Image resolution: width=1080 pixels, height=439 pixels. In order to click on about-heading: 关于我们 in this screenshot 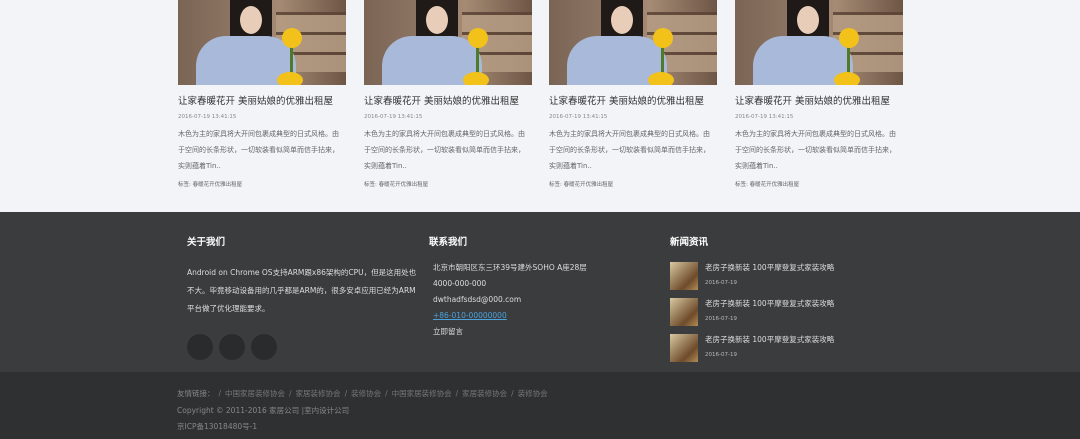, I will do `click(206, 242)`.